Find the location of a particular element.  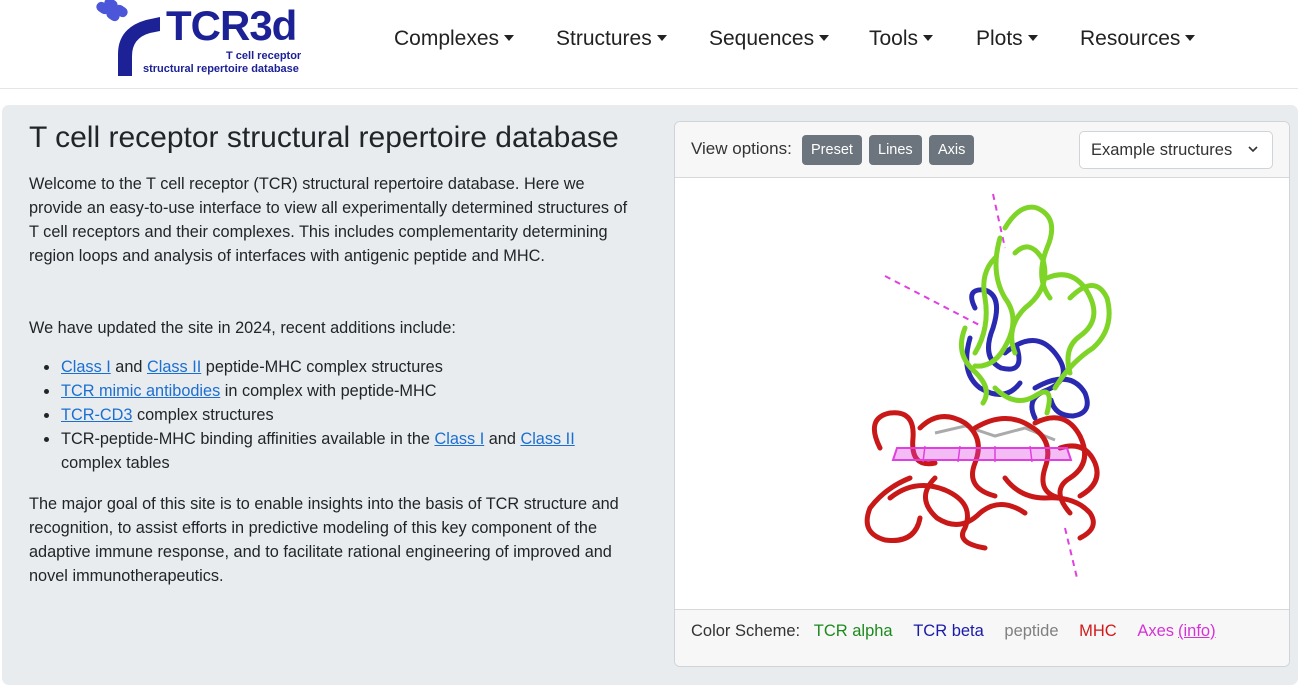

affinity-class-ii-link: Class II is located at coordinates (547, 439).